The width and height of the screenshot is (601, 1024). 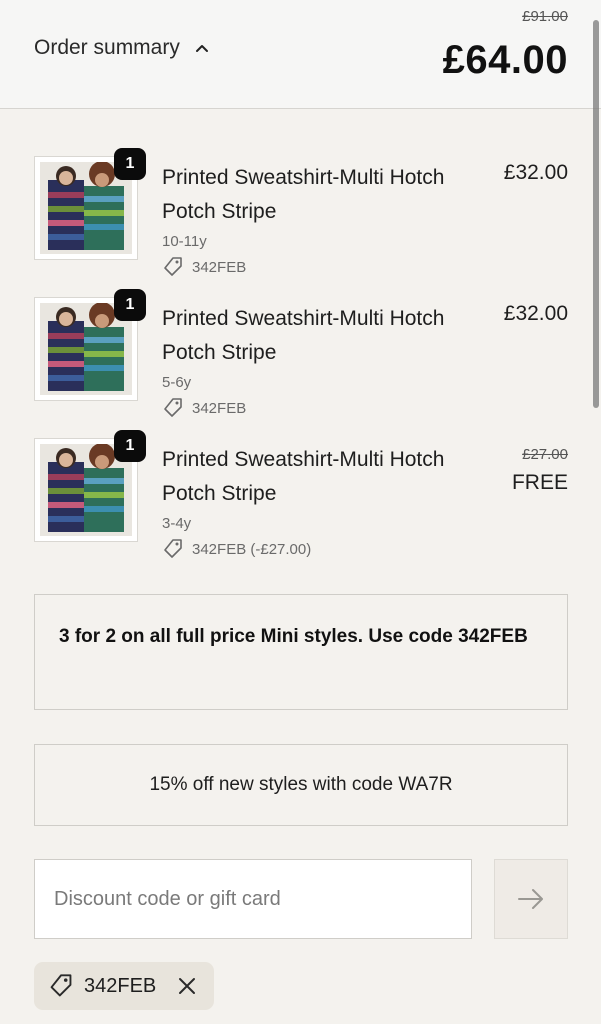 I want to click on close-icon, so click(x=187, y=986).